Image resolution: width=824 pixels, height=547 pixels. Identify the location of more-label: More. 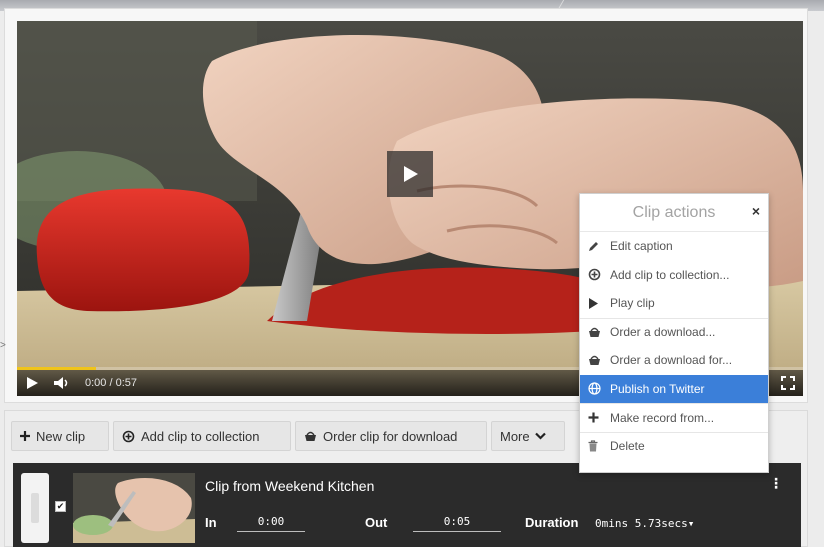
(515, 436).